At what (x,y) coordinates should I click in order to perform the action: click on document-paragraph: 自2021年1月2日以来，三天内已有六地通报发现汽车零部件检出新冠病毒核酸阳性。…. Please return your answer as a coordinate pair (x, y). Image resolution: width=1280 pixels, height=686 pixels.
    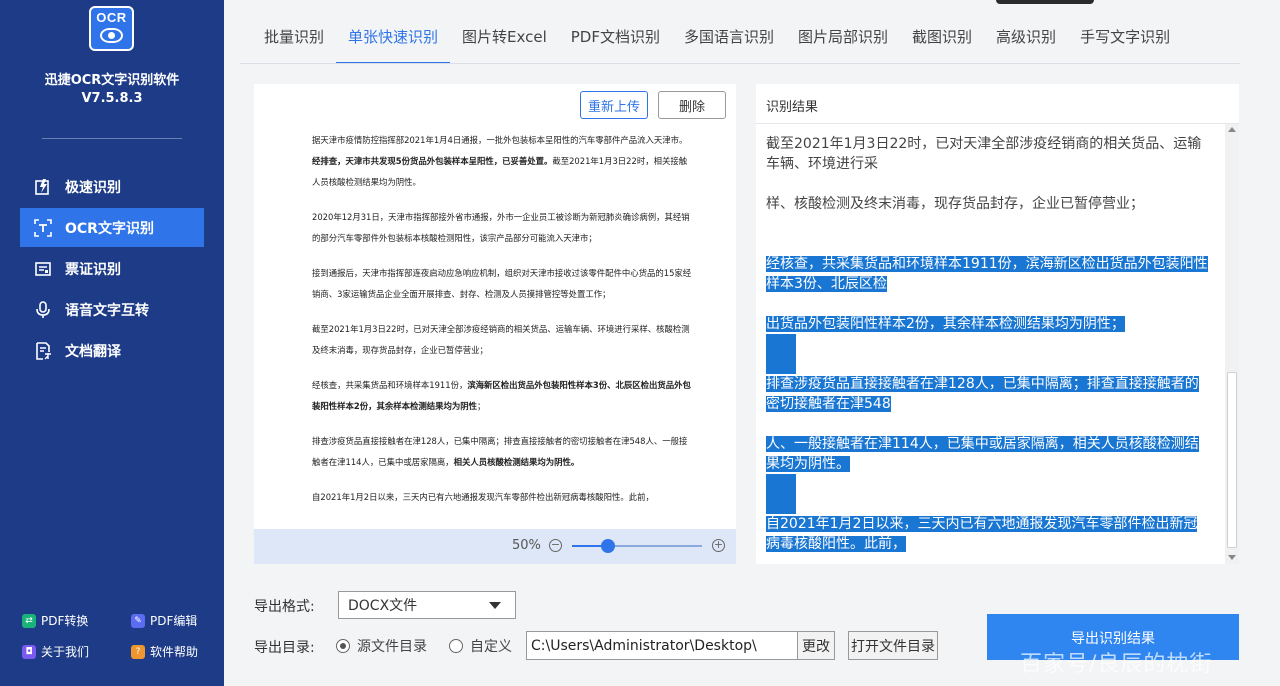
    Looking at the image, I should click on (502, 497).